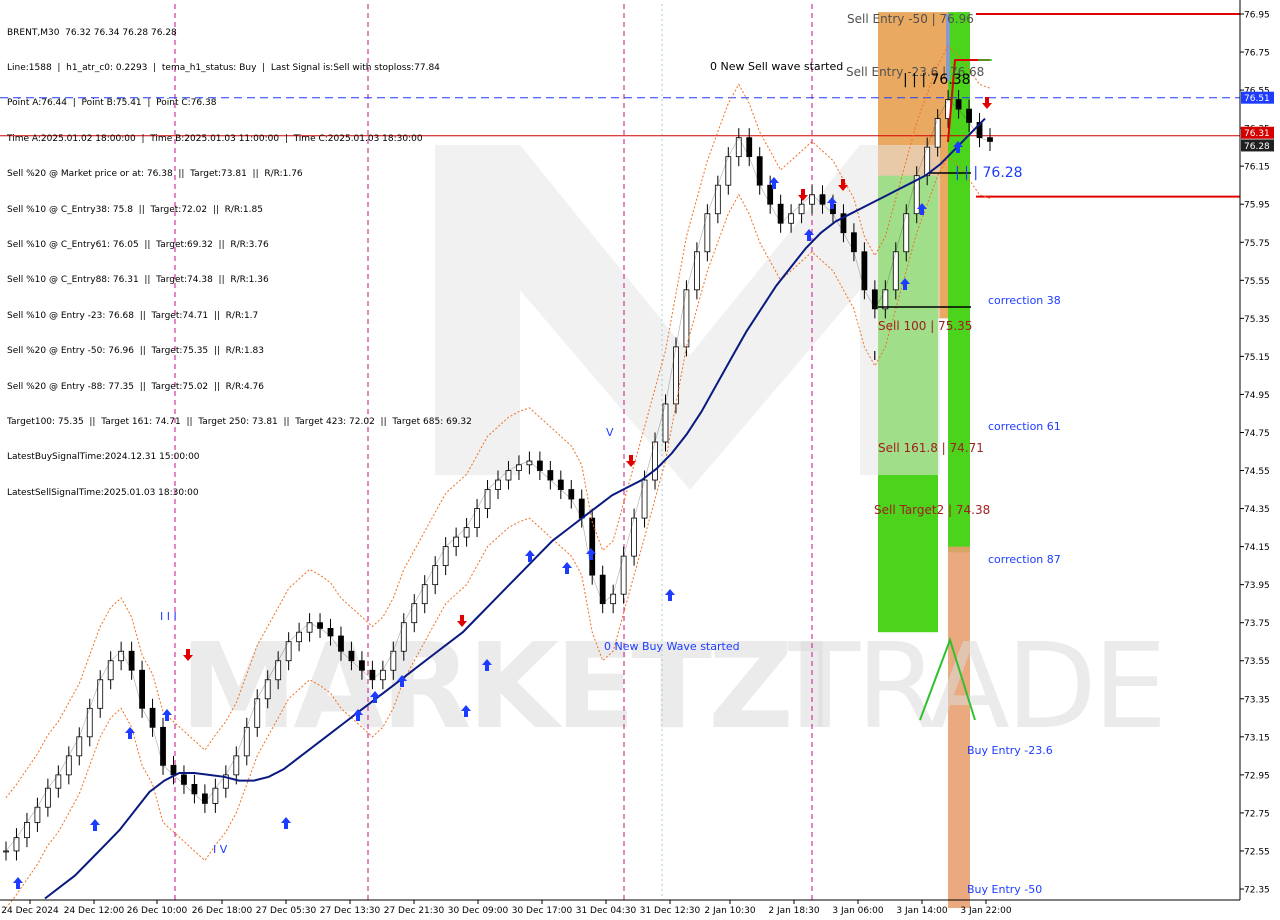  What do you see at coordinates (505, 686) in the screenshot?
I see `svg-text: MARKETZI` at bounding box center [505, 686].